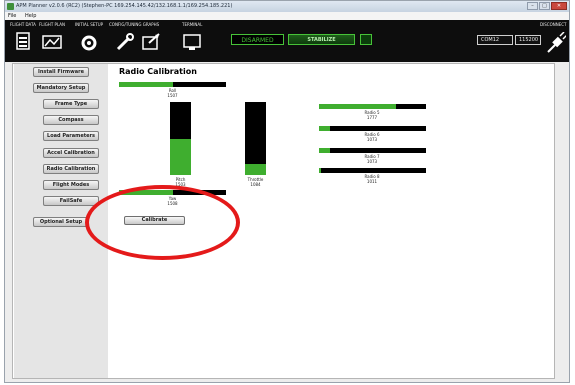  I want to click on toolbar-label: FLIGHT DATA, so click(23, 24).